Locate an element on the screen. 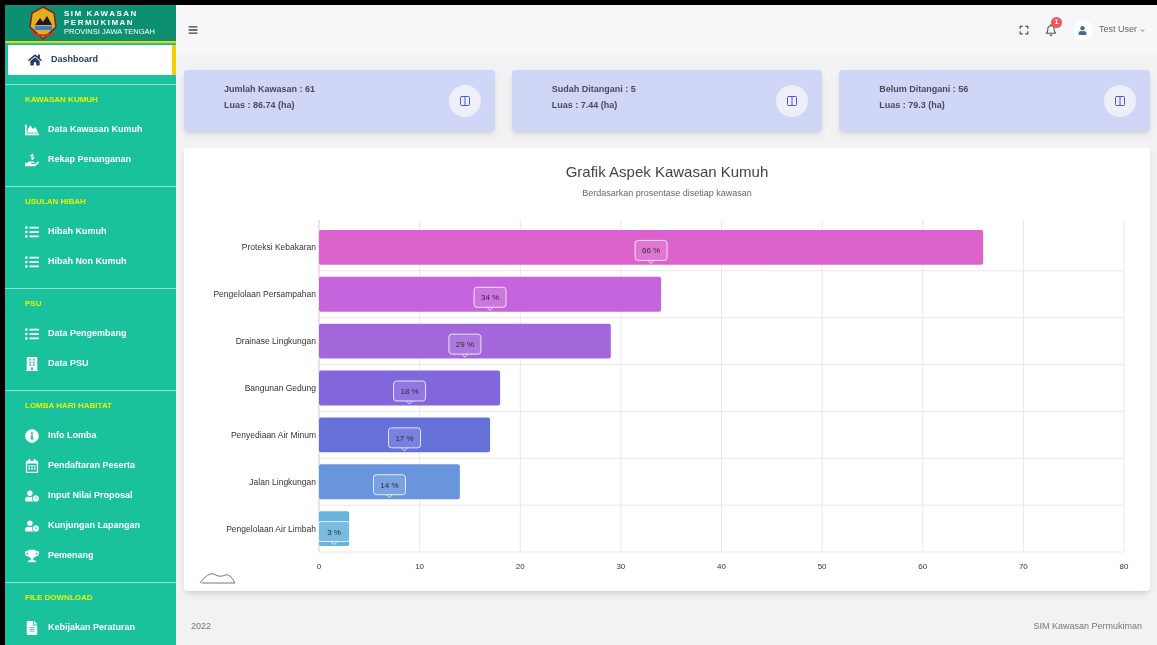  brand-subtitle: PERMUKIMAN is located at coordinates (100, 23).